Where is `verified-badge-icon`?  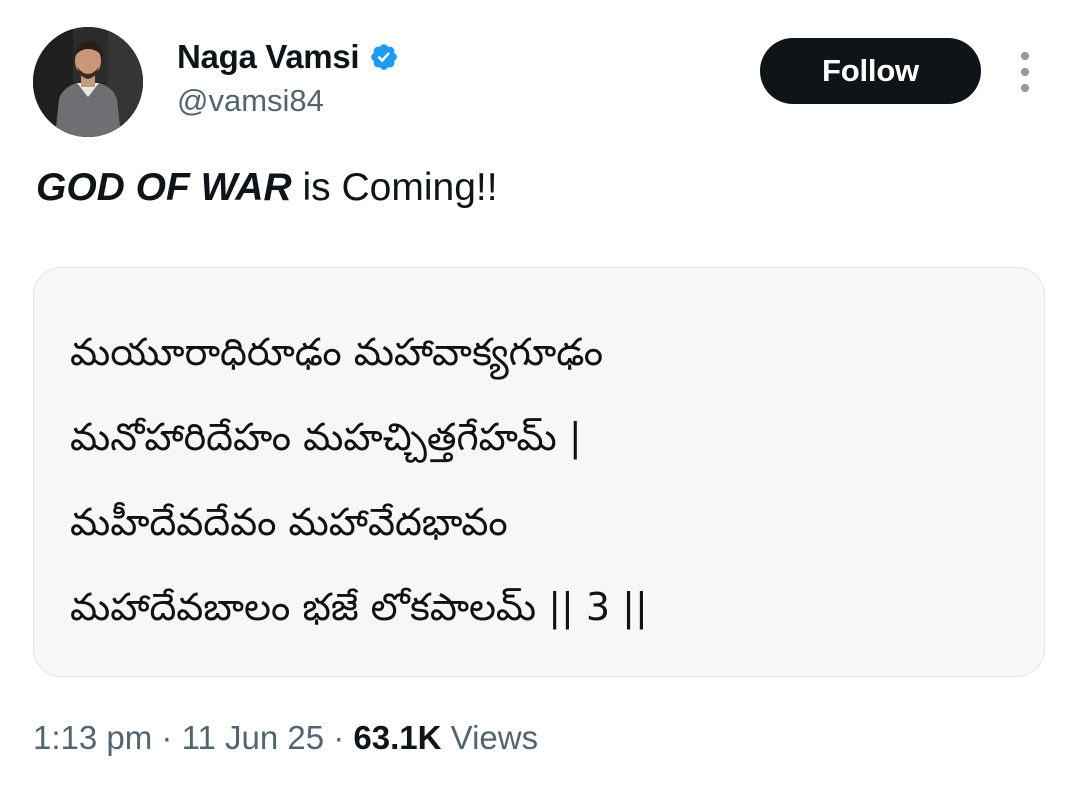
verified-badge-icon is located at coordinates (384, 57).